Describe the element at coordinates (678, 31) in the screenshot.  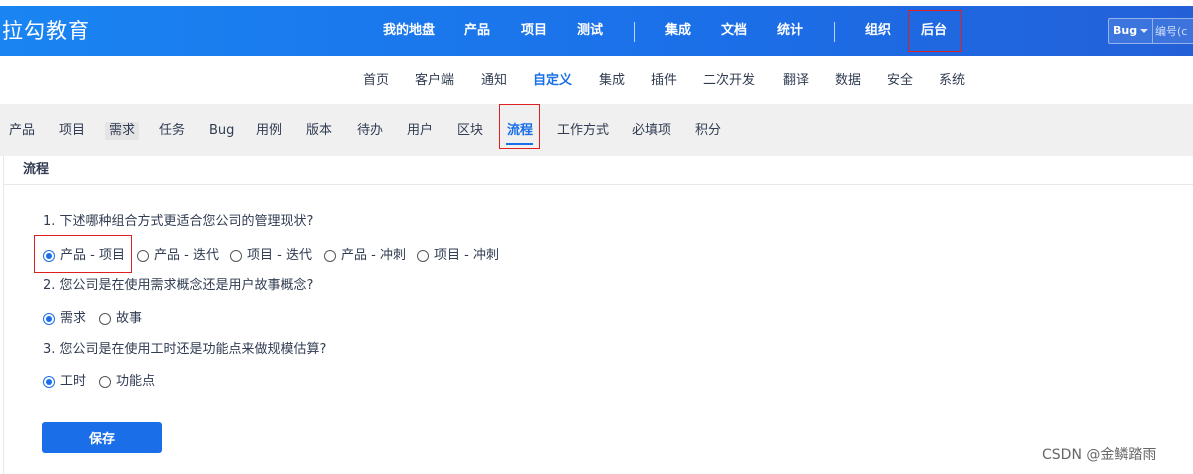
I see `nav-item-integration: 集成` at that location.